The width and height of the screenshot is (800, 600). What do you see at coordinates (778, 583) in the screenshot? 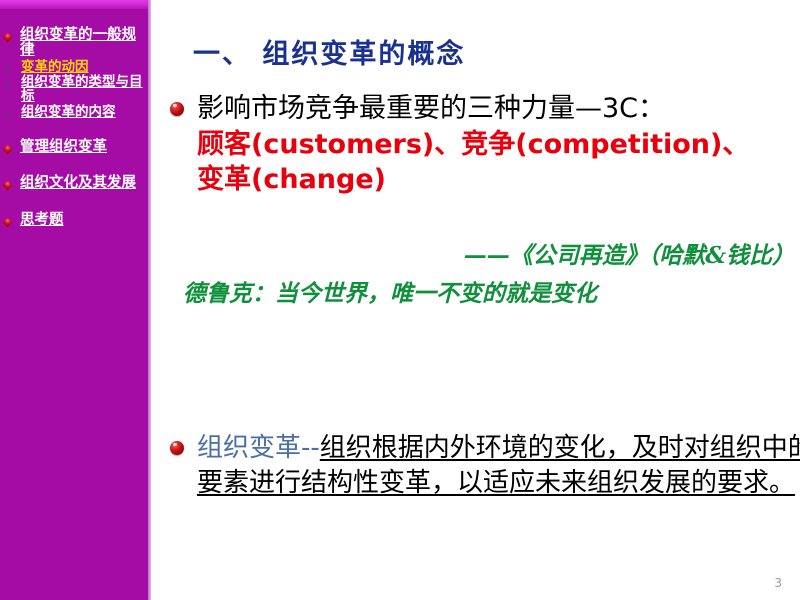
I see `page-number: 3` at bounding box center [778, 583].